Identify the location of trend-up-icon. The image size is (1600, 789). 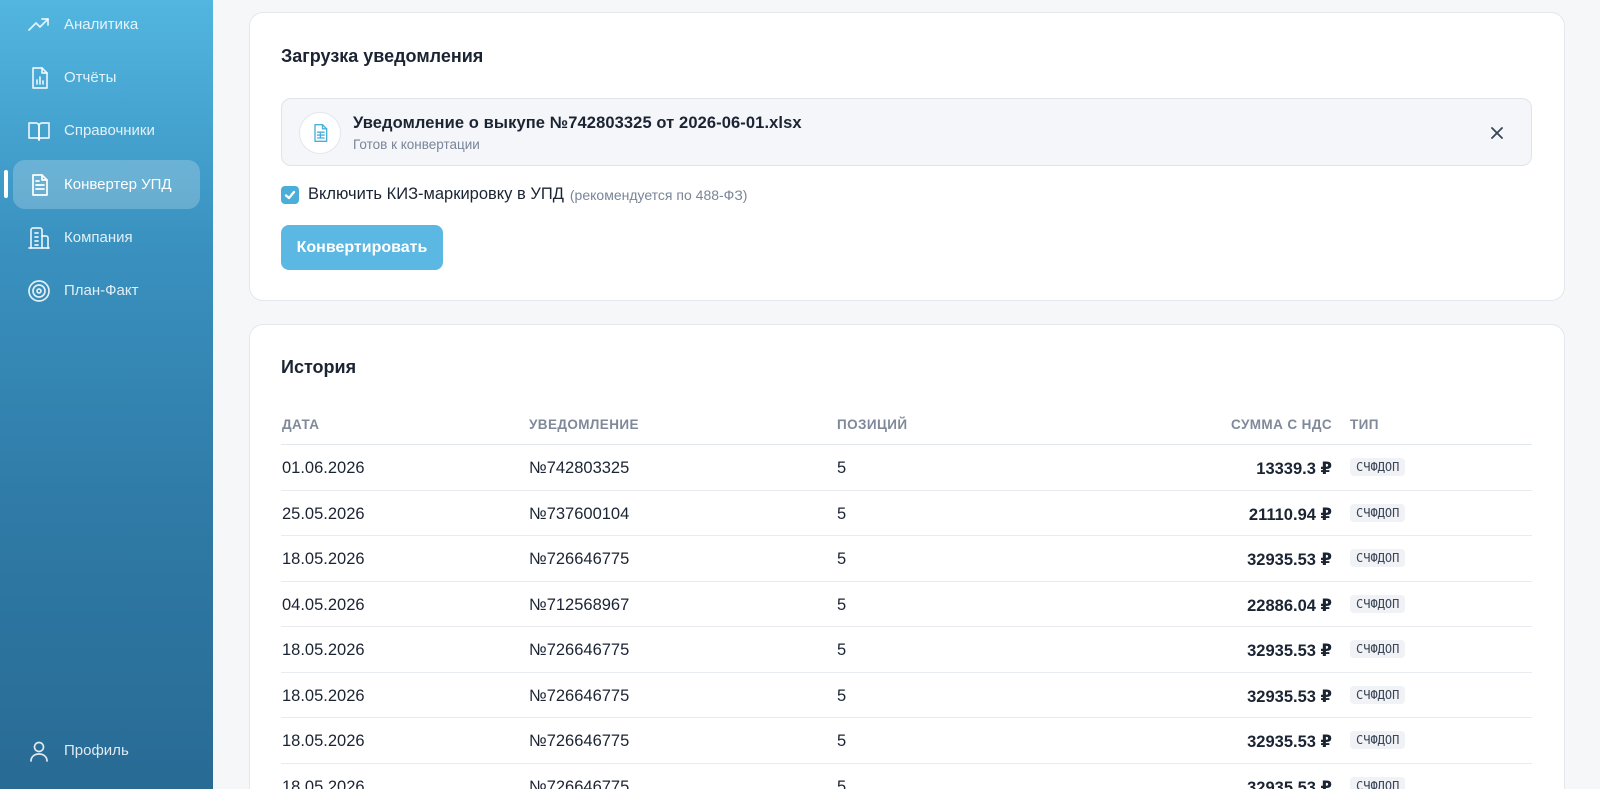
(39, 25).